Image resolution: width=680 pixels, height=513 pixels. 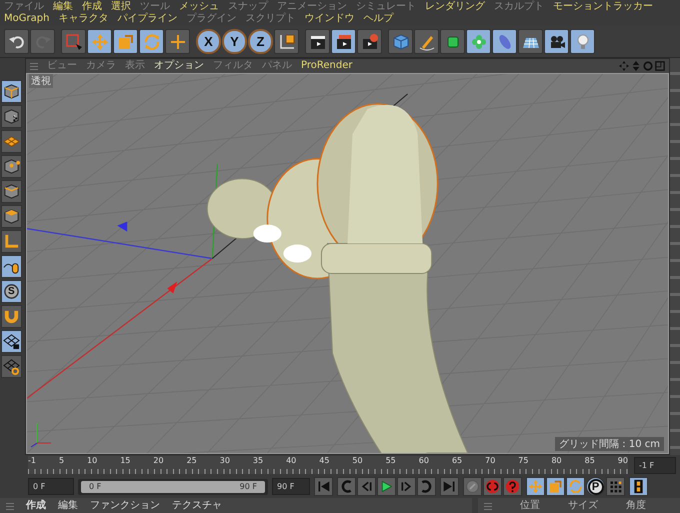 I want to click on planar-tool-button, so click(x=11, y=366).